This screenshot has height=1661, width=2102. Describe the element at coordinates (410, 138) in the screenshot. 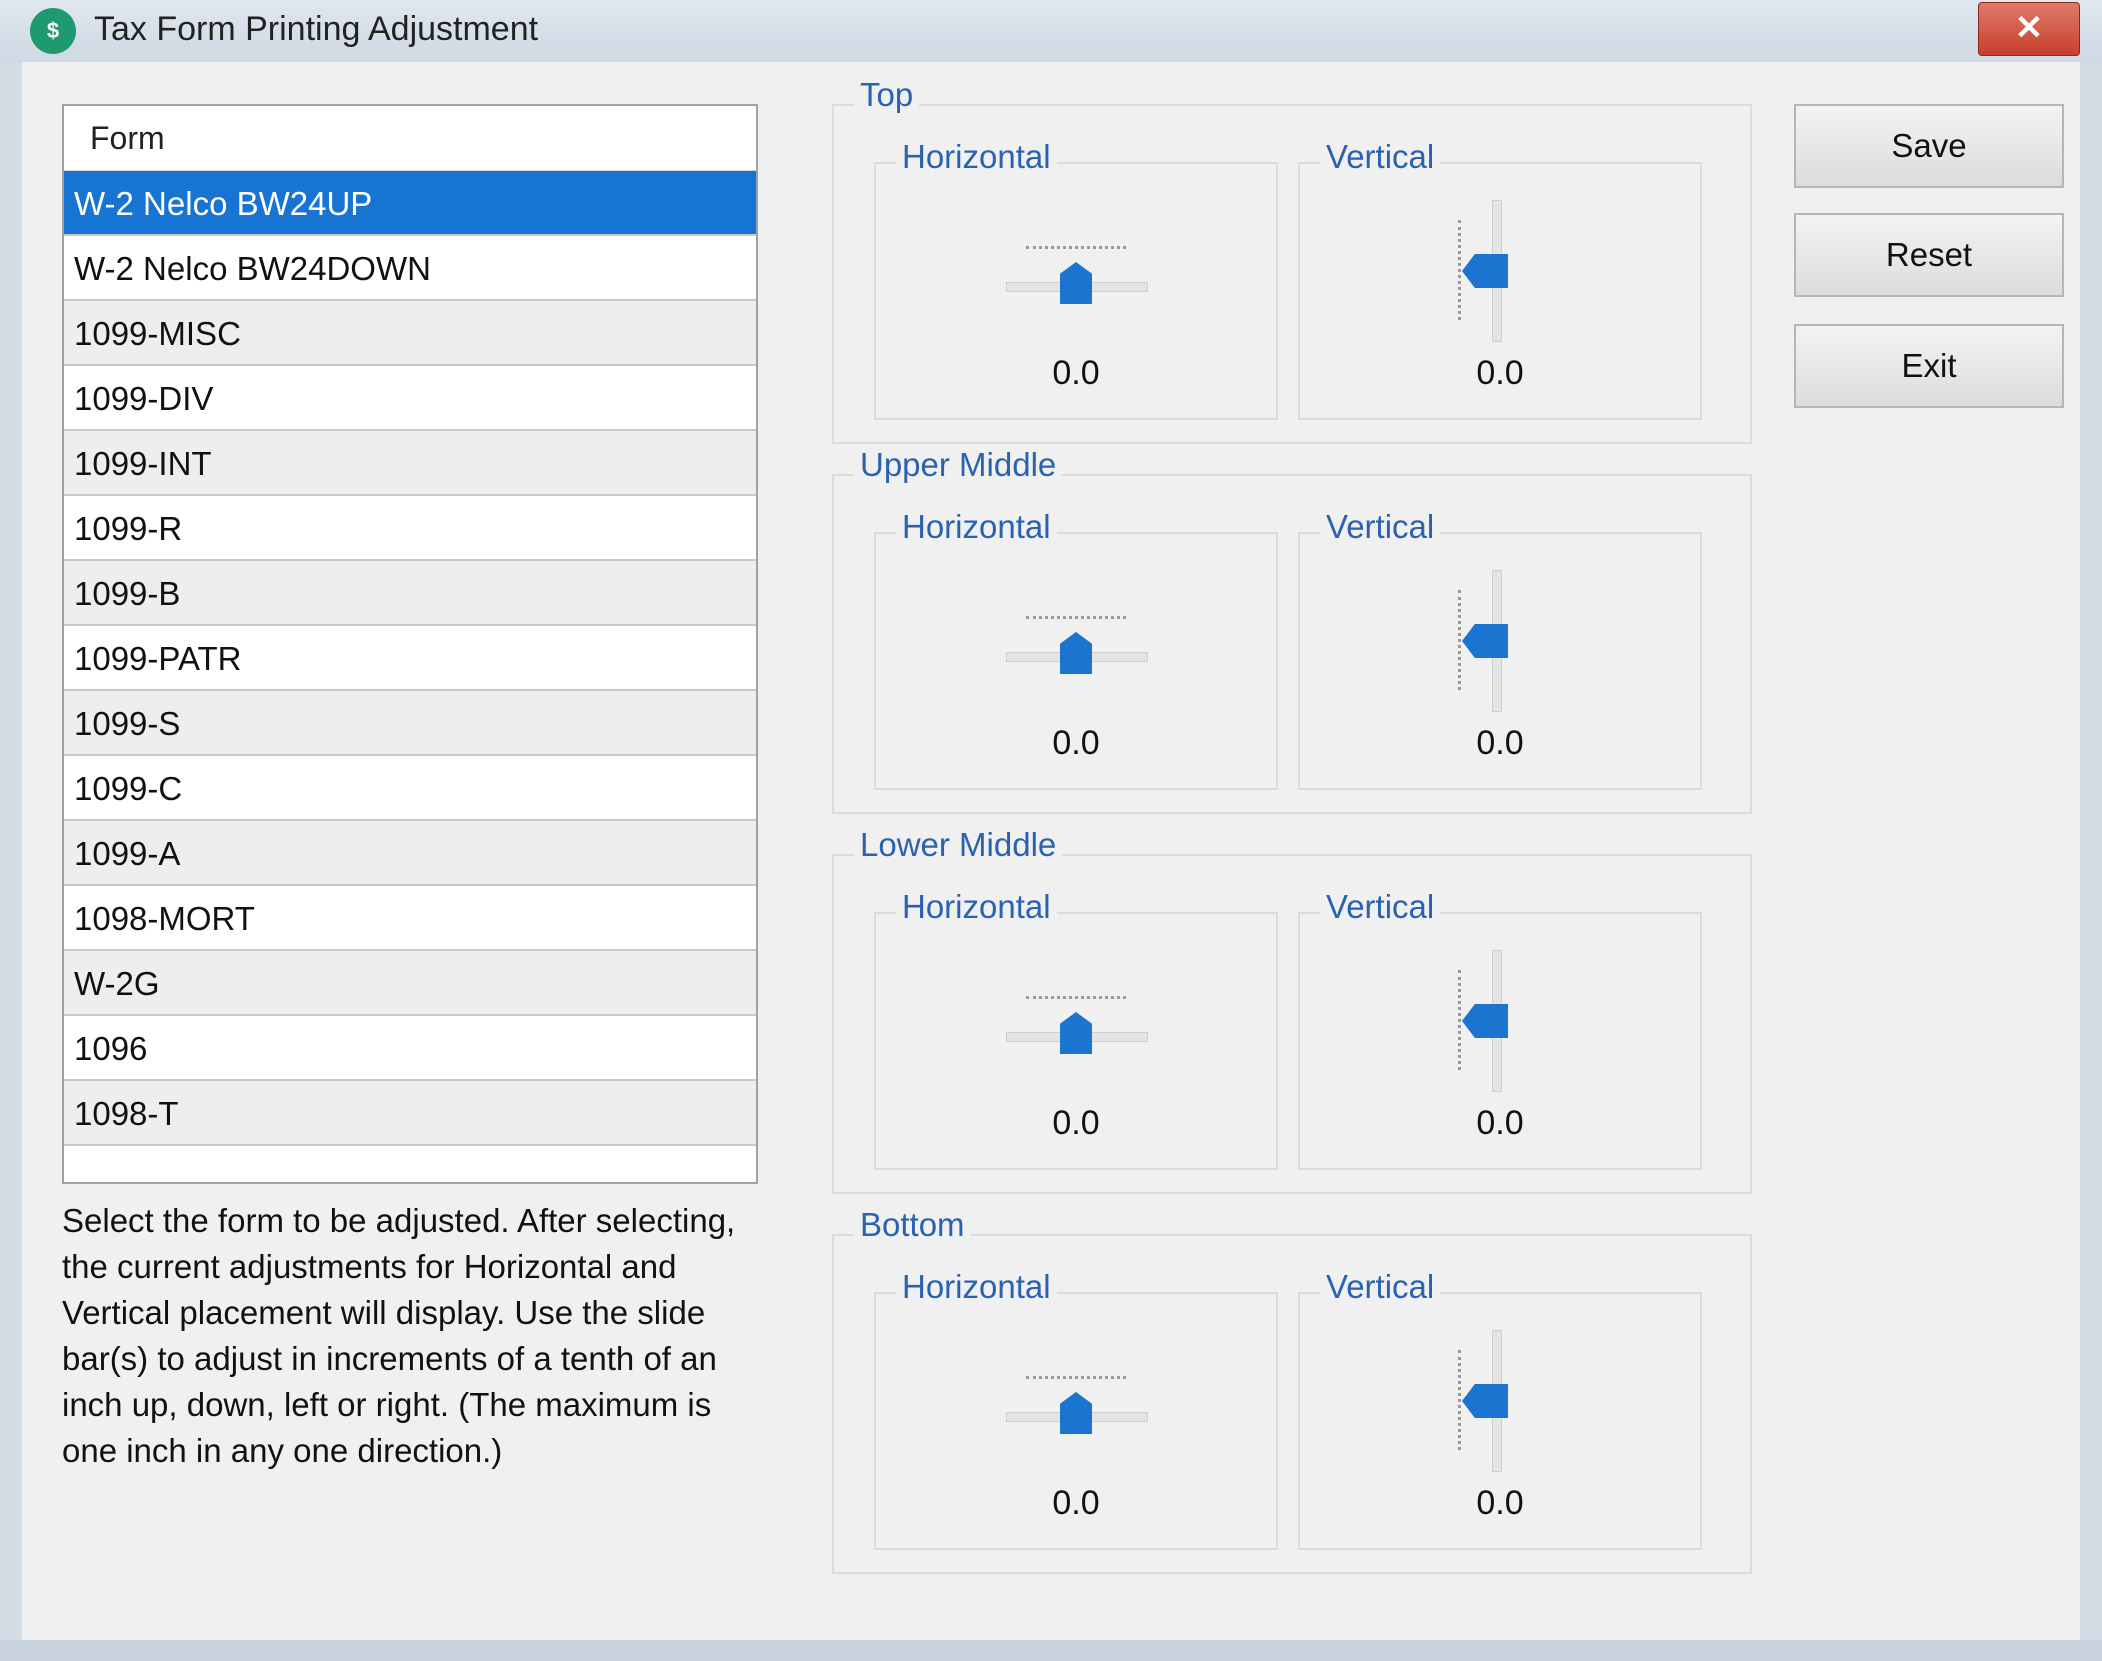

I see `form-list-header: Form` at that location.